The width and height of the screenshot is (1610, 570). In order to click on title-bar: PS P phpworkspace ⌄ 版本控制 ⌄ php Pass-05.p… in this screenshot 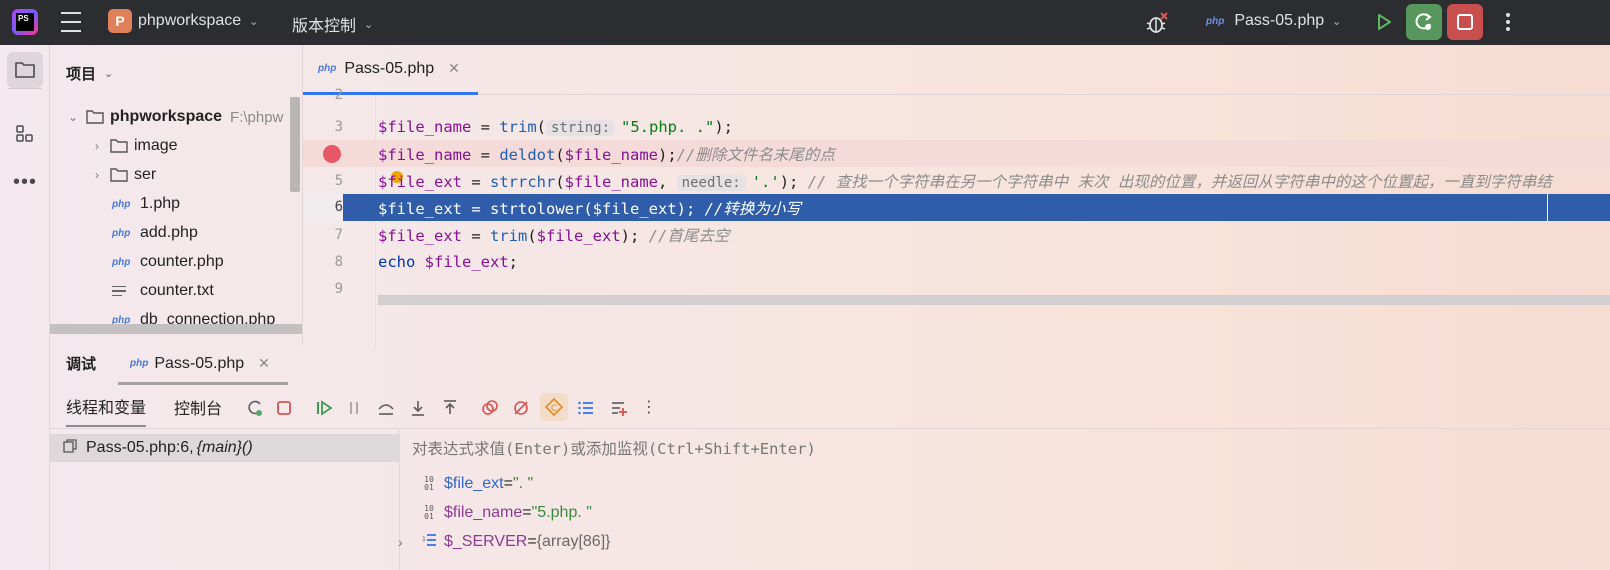, I will do `click(805, 22)`.